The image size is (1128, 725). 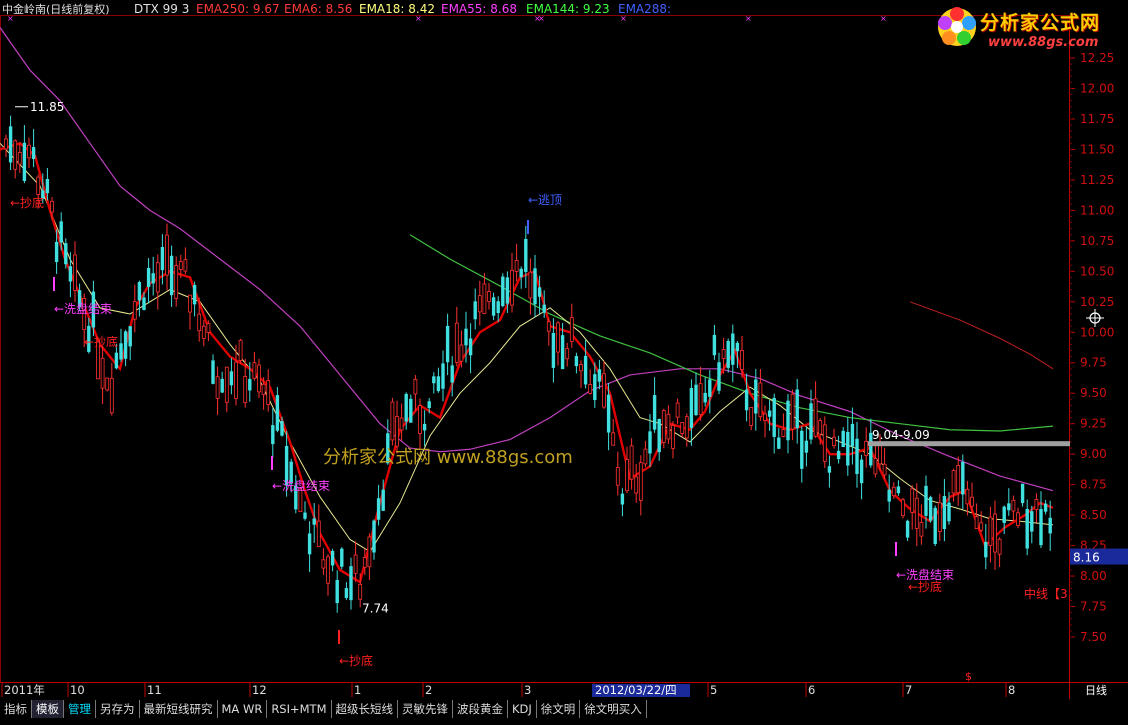 I want to click on tab-4: 最新短线研究, so click(x=179, y=709).